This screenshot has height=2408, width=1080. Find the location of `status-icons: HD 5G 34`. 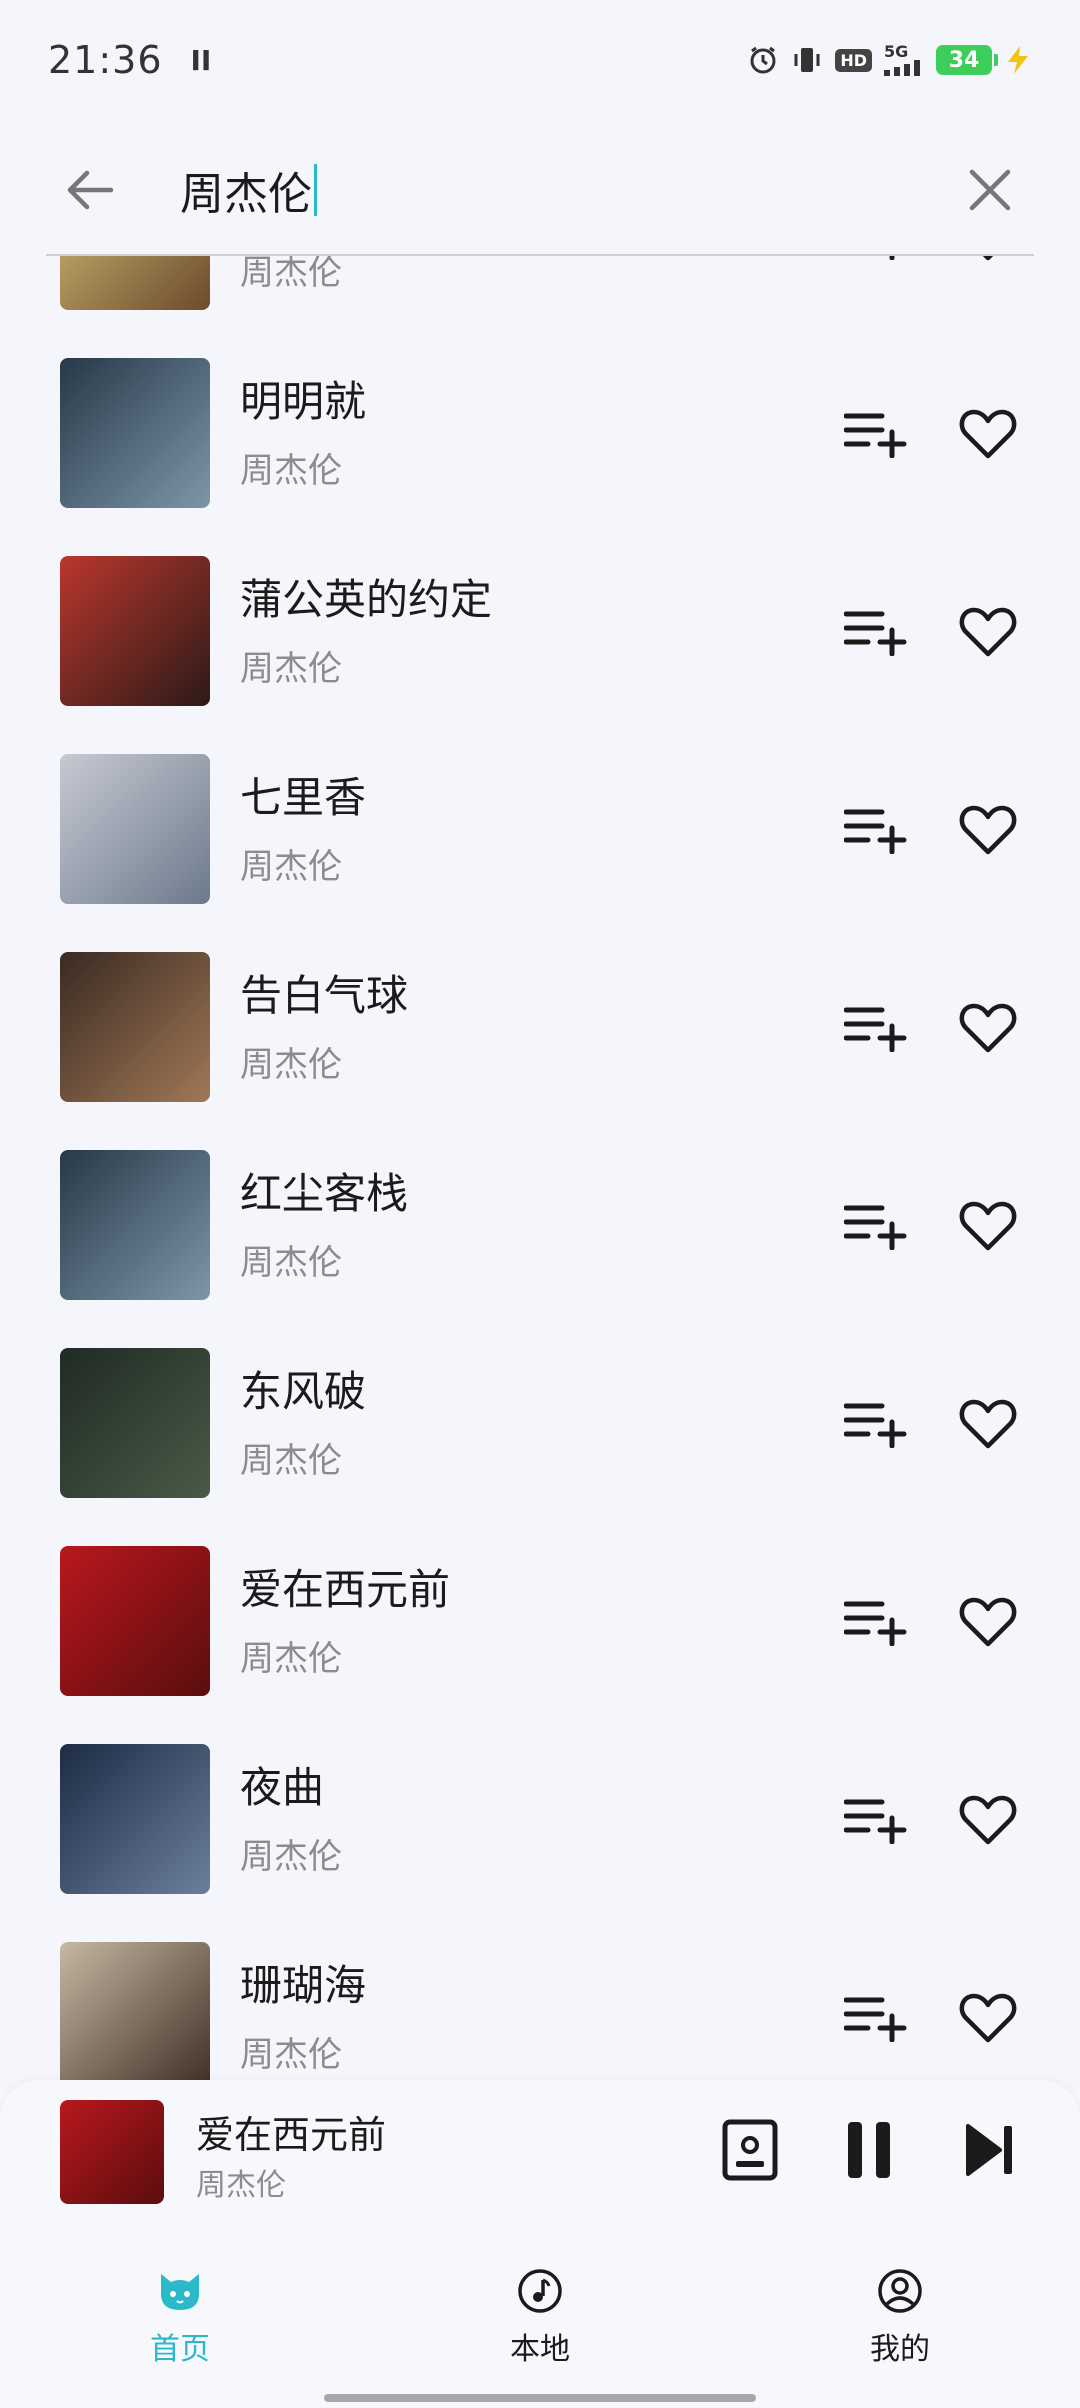

status-icons: HD 5G 34 is located at coordinates (889, 60).